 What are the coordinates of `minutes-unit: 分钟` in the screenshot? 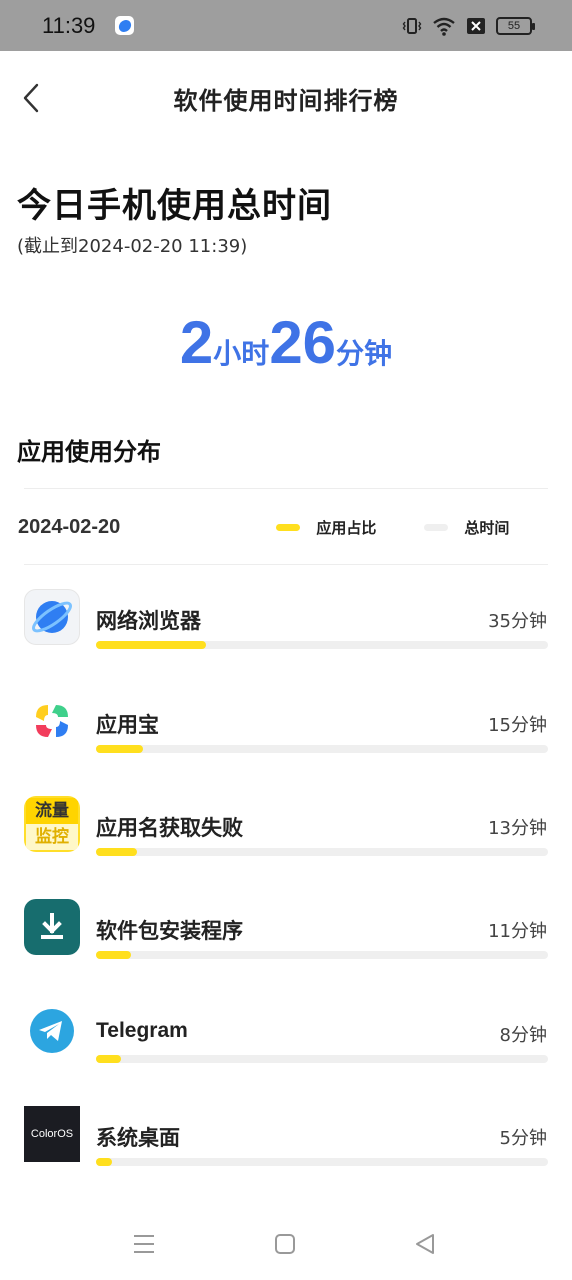 It's located at (364, 353).